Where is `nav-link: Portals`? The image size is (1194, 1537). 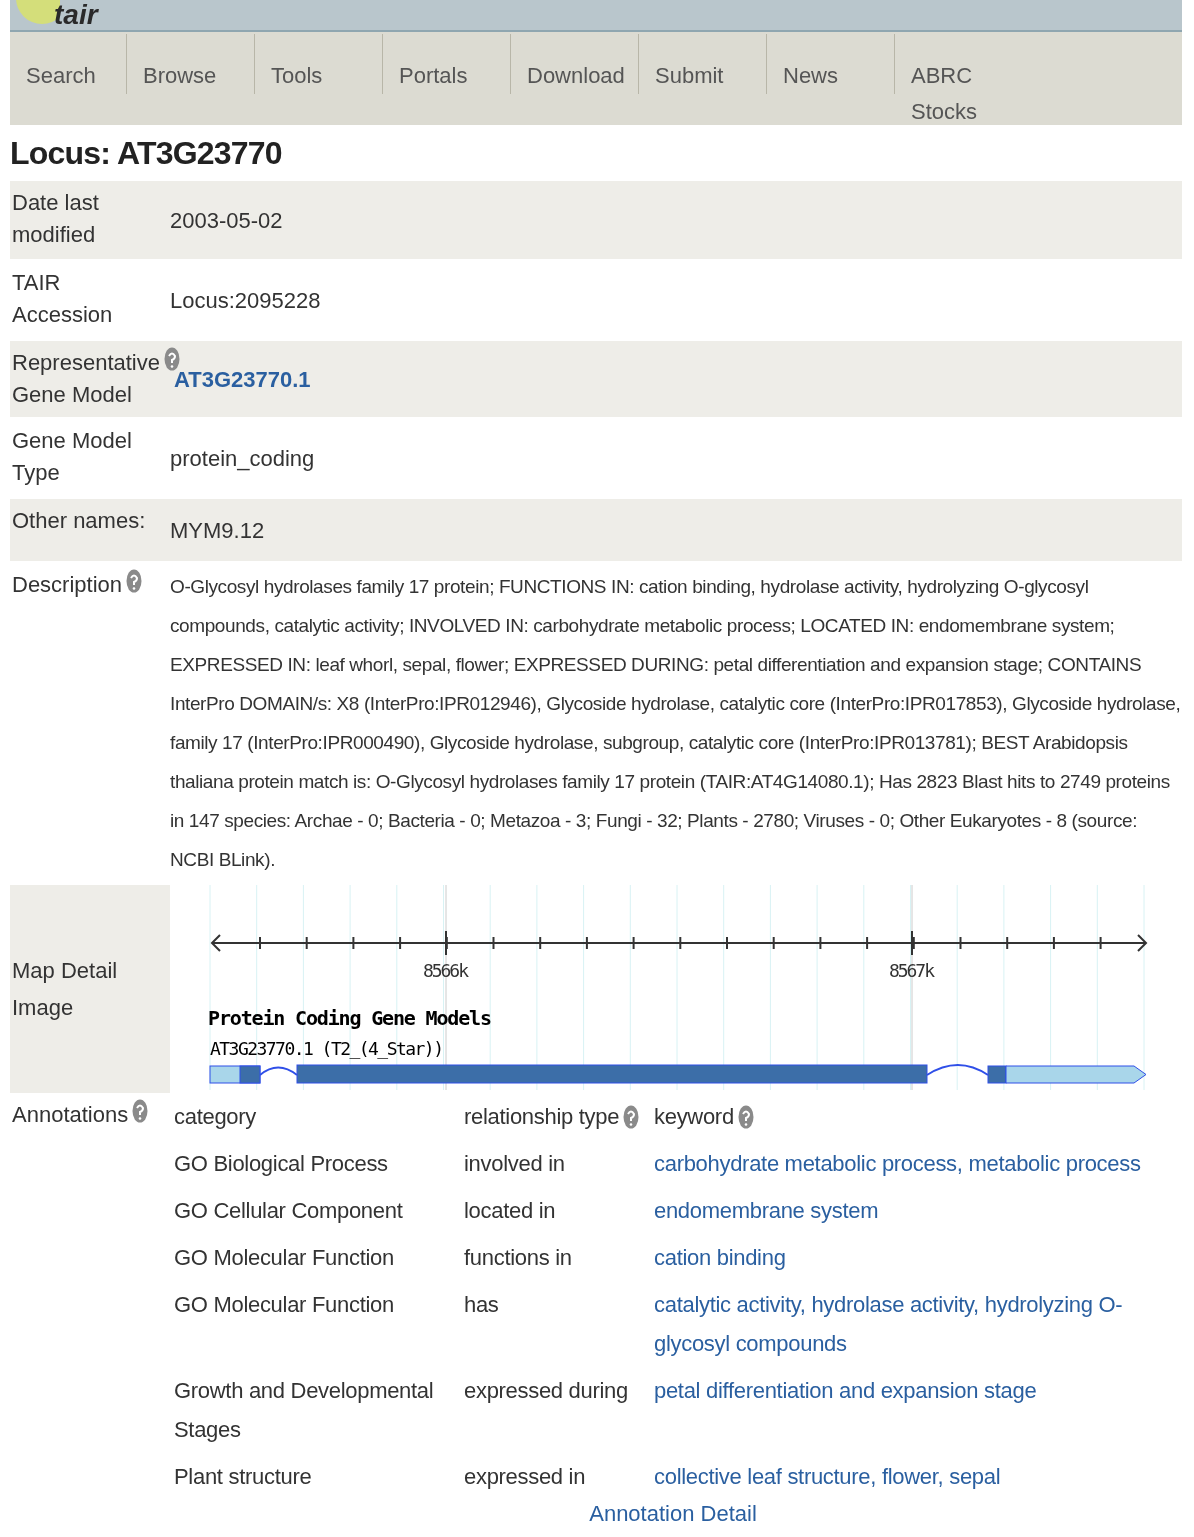 nav-link: Portals is located at coordinates (433, 76).